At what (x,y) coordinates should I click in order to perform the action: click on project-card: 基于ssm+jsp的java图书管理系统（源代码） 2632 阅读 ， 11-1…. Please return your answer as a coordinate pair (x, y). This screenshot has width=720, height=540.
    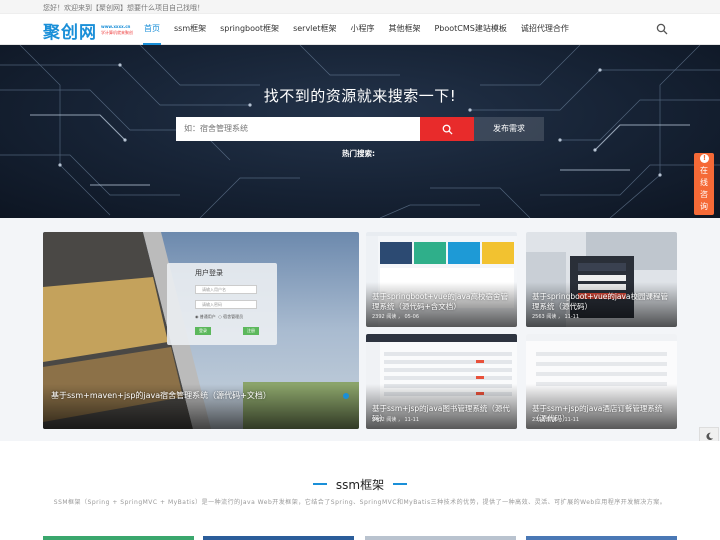
    Looking at the image, I should click on (441, 381).